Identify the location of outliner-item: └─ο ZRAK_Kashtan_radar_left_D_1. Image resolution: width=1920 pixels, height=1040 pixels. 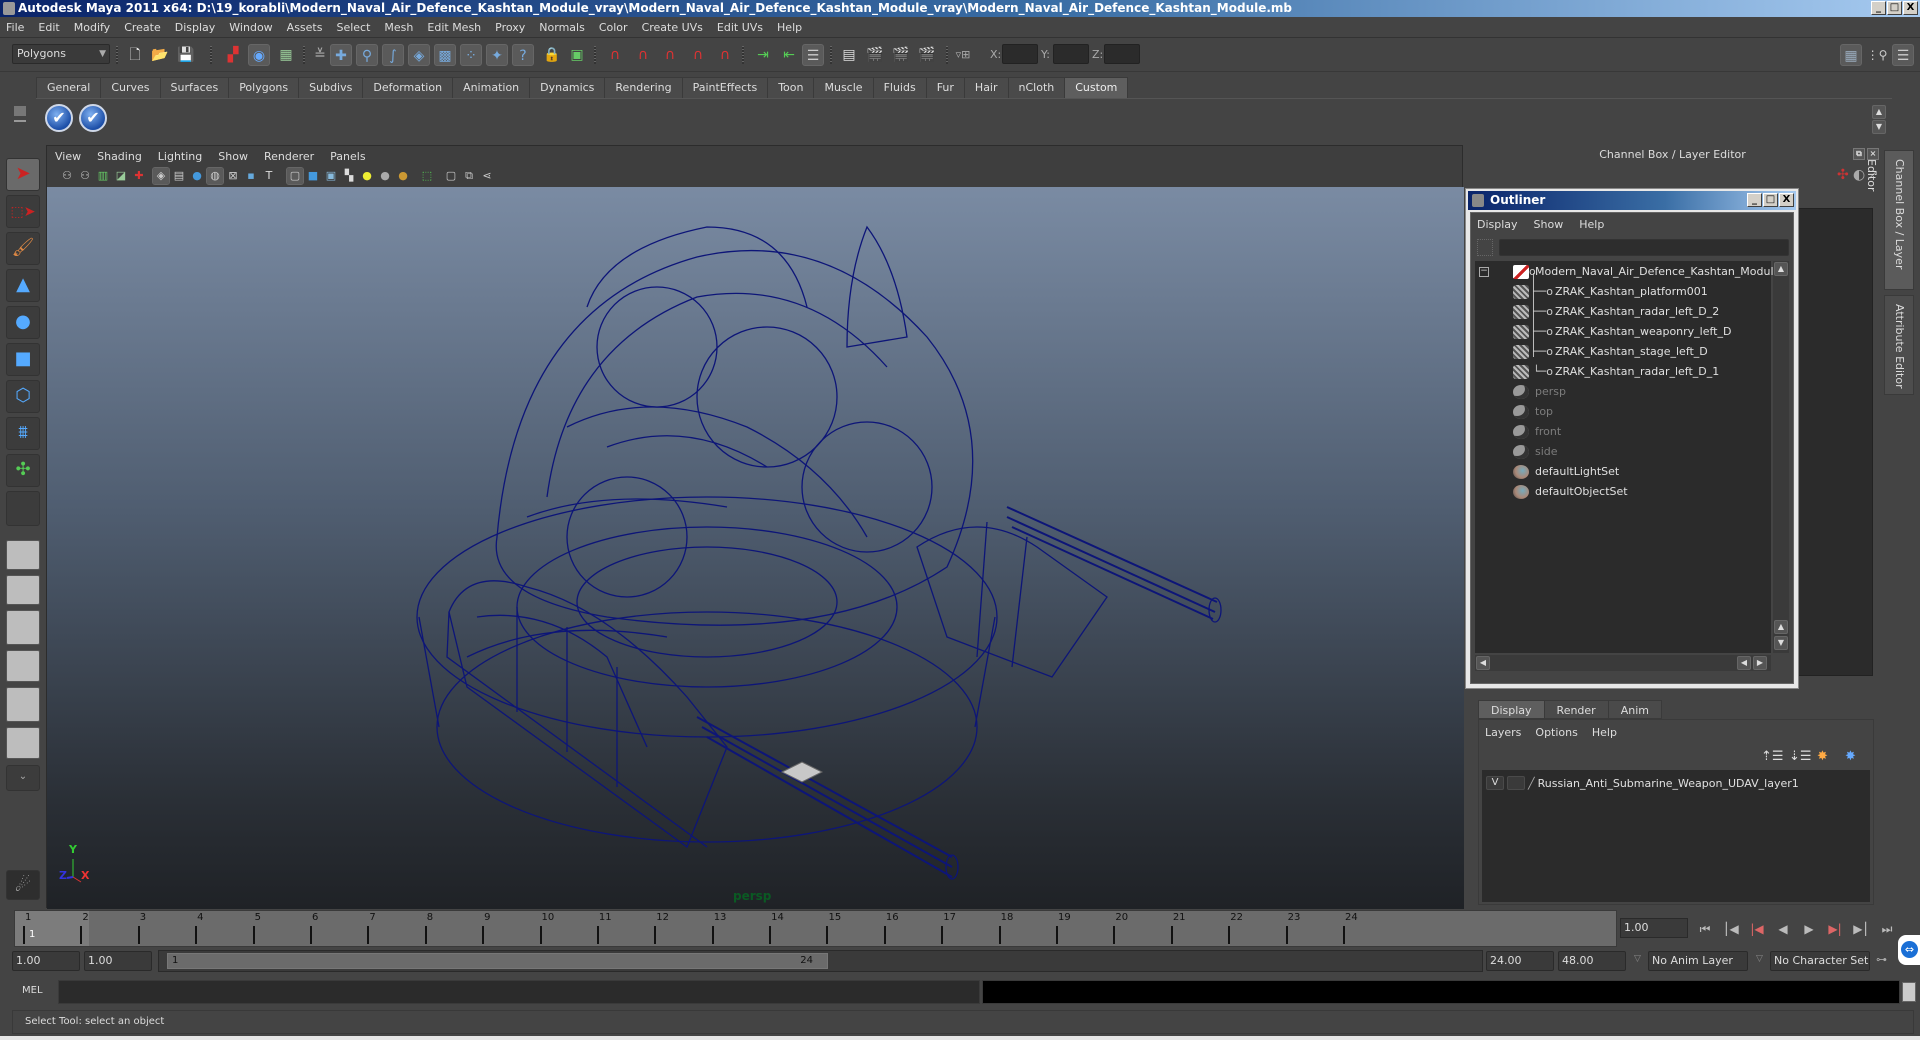
(1623, 372).